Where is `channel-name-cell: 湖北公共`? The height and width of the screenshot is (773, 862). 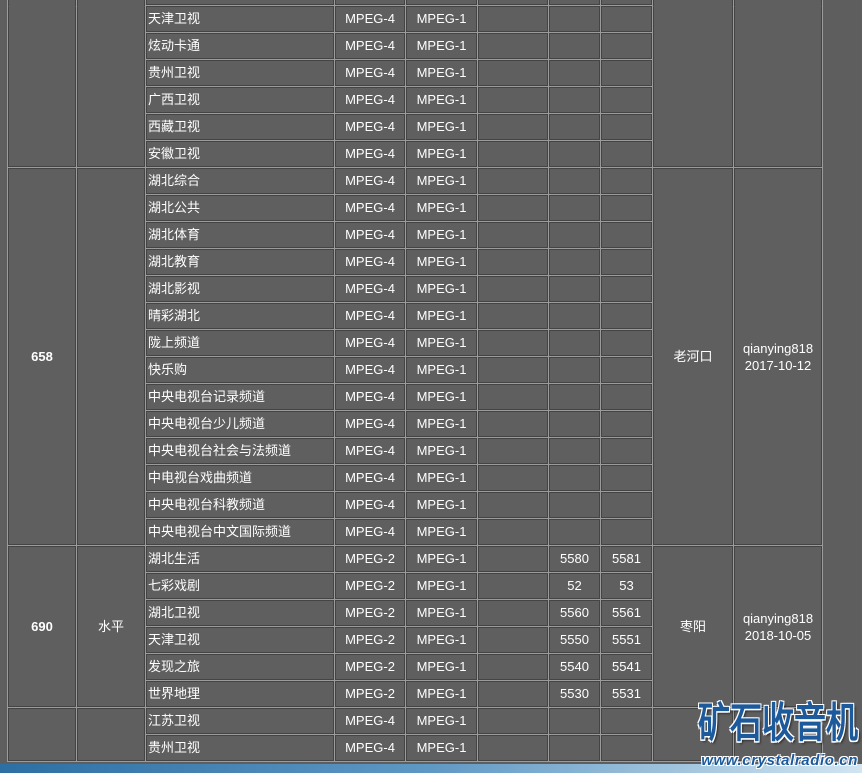 channel-name-cell: 湖北公共 is located at coordinates (240, 208).